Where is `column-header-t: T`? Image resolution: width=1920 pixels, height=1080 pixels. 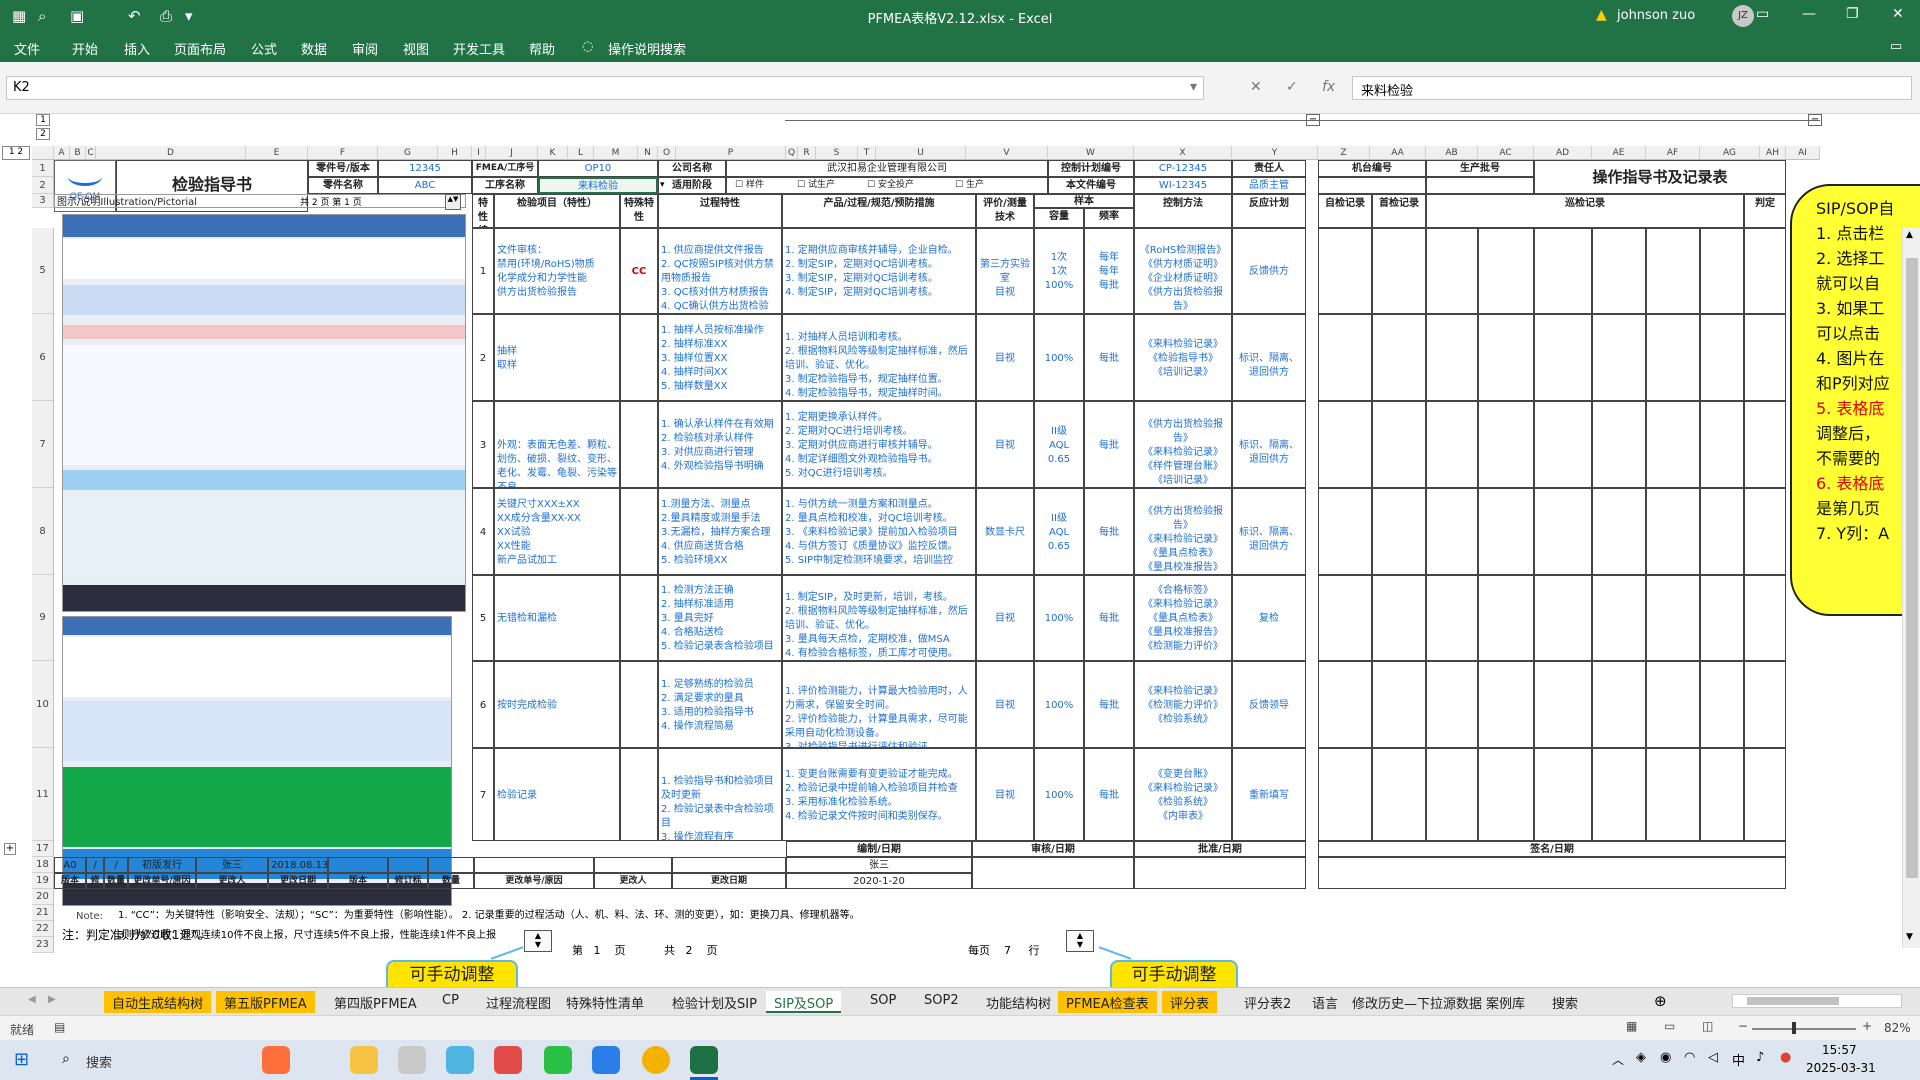
column-header-t: T is located at coordinates (867, 153).